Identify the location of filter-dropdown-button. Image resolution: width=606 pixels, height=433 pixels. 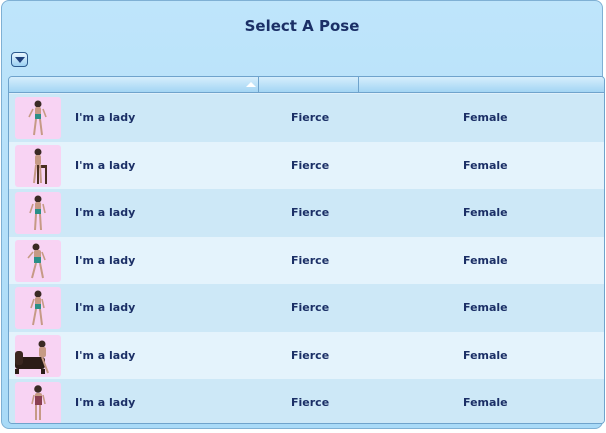
(19, 59).